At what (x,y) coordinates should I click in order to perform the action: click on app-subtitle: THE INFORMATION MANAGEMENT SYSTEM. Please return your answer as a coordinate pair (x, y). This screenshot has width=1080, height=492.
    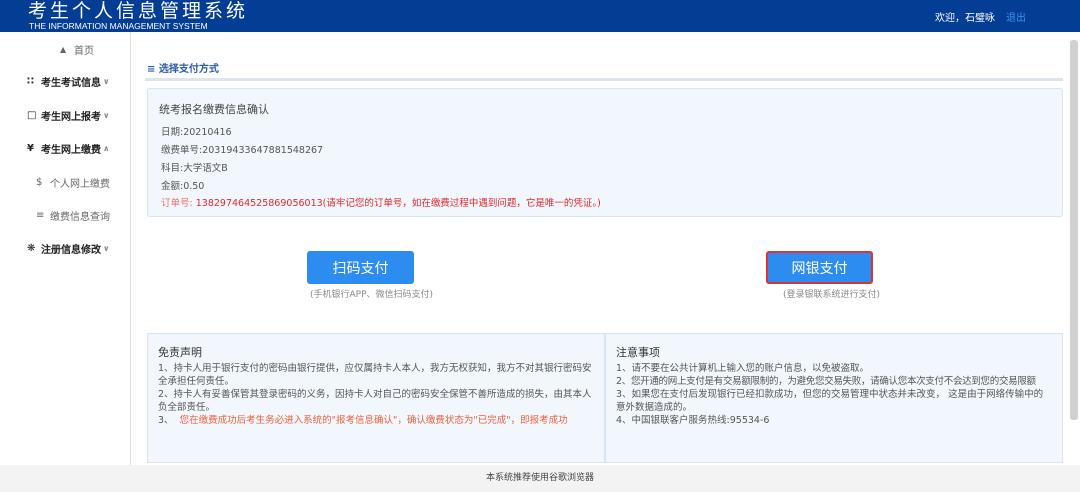
    Looking at the image, I should click on (118, 26).